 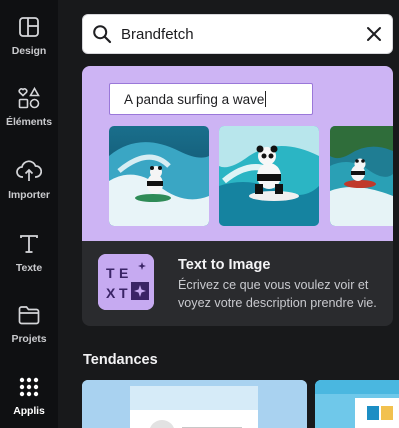 I want to click on shapes-icon, so click(x=29, y=98).